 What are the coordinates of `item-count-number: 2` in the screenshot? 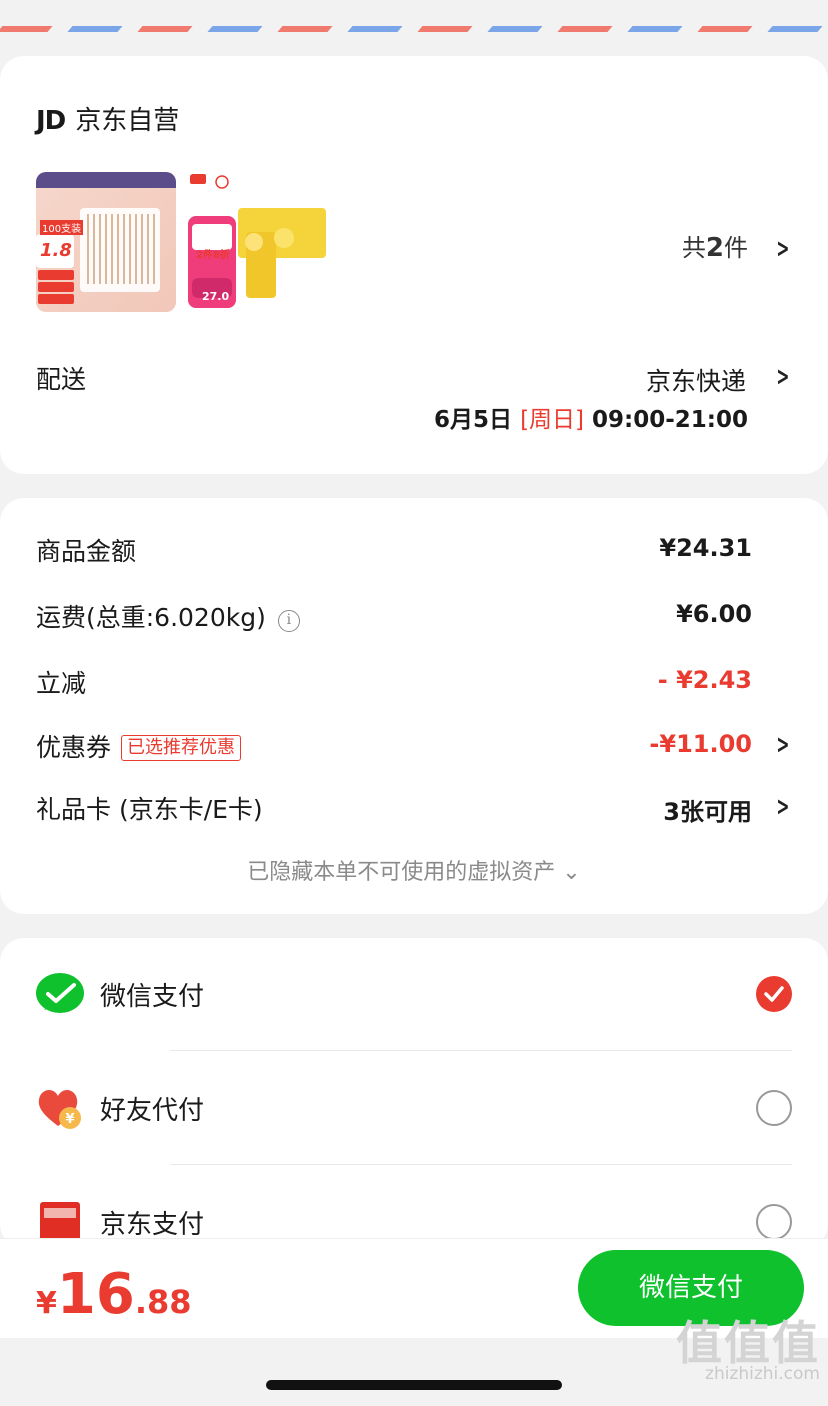 It's located at (714, 248).